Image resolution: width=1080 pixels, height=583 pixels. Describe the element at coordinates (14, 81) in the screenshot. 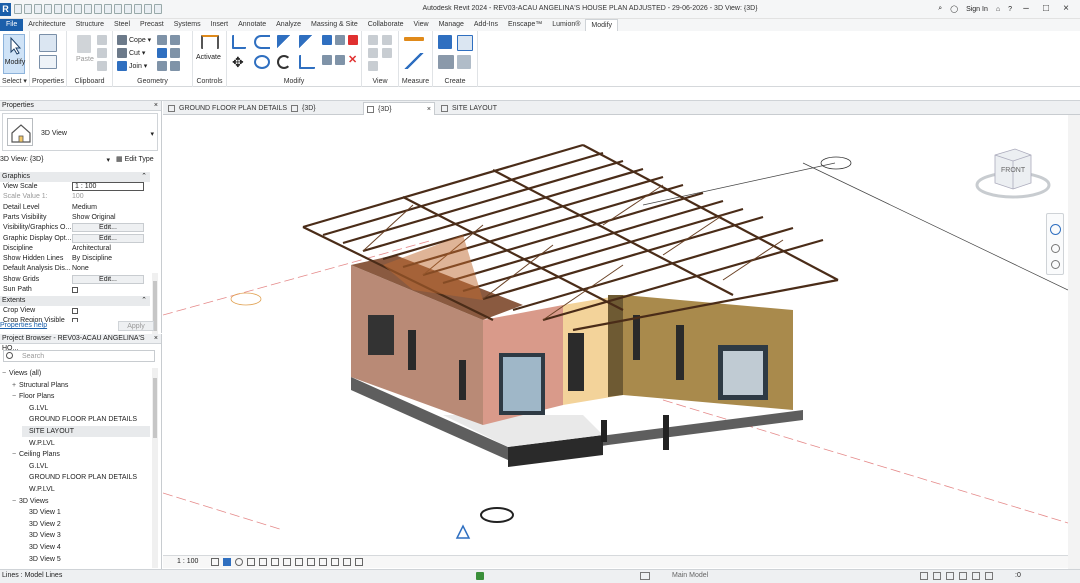

I see `select-dropdown: Select ▾` at that location.